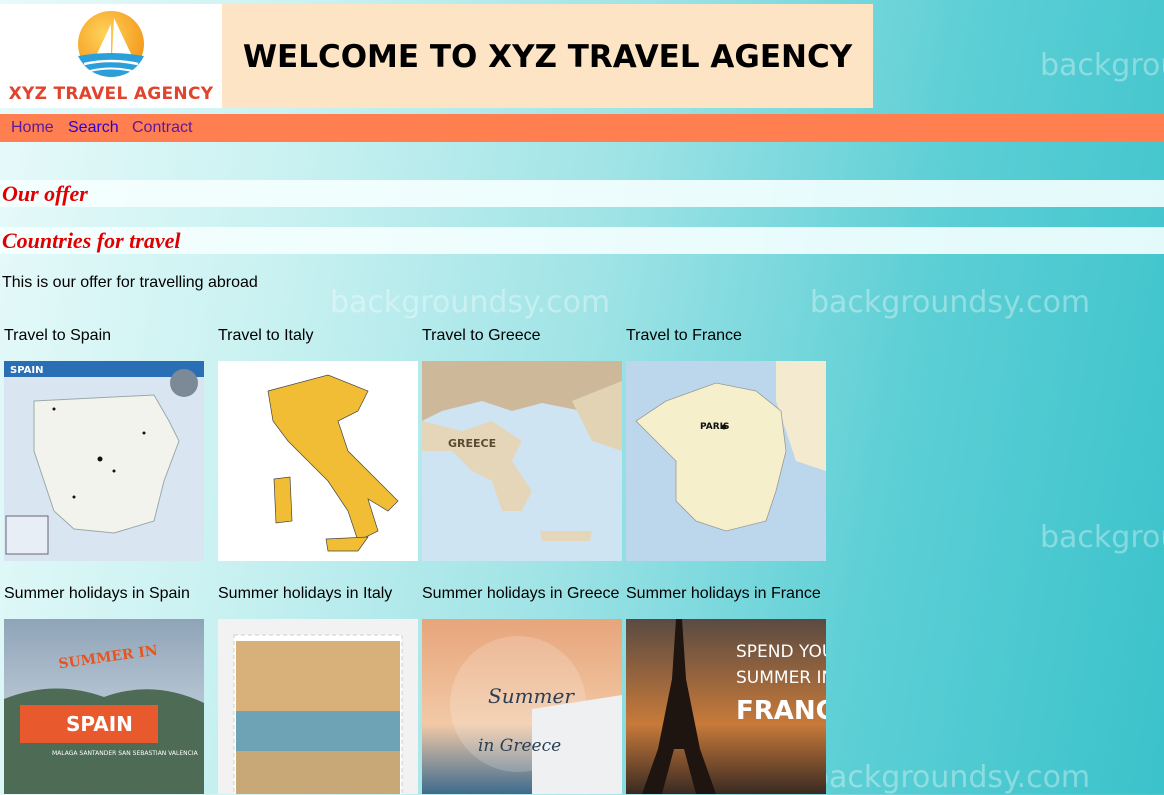  I want to click on nav-search-link: Search, so click(93, 128).